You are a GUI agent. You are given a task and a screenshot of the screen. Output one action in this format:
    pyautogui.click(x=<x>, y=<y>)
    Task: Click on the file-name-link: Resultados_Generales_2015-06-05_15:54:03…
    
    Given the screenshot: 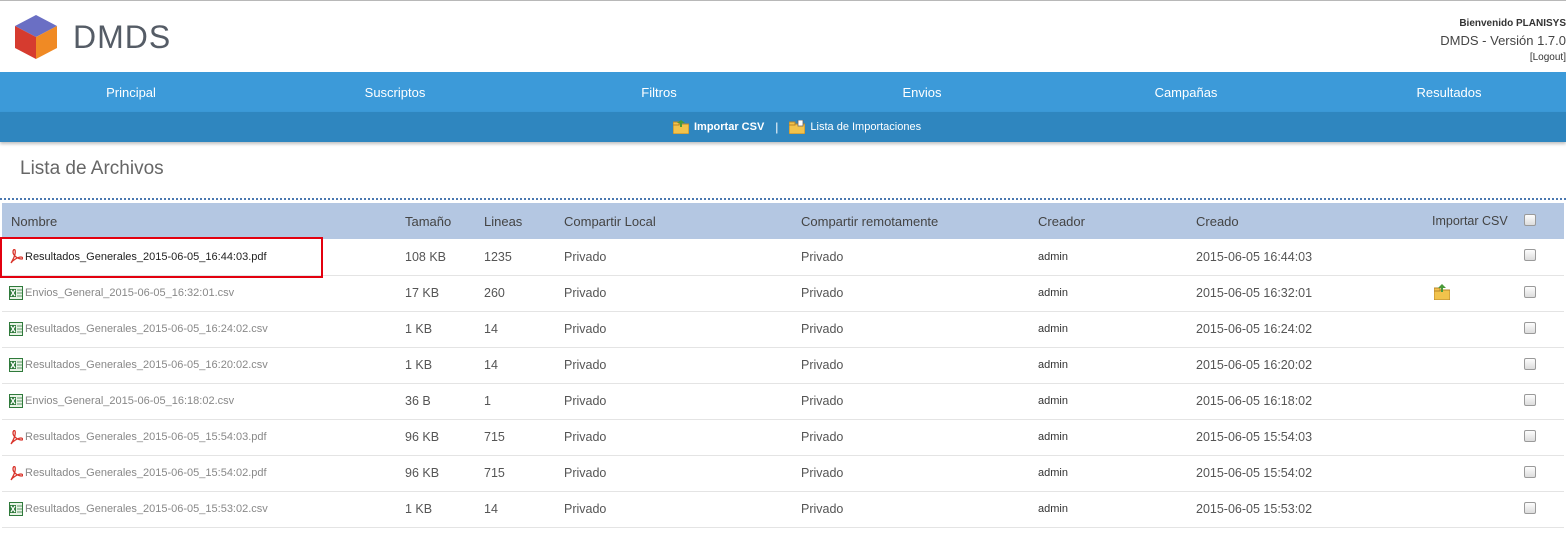 What is the action you would take?
    pyautogui.click(x=207, y=437)
    